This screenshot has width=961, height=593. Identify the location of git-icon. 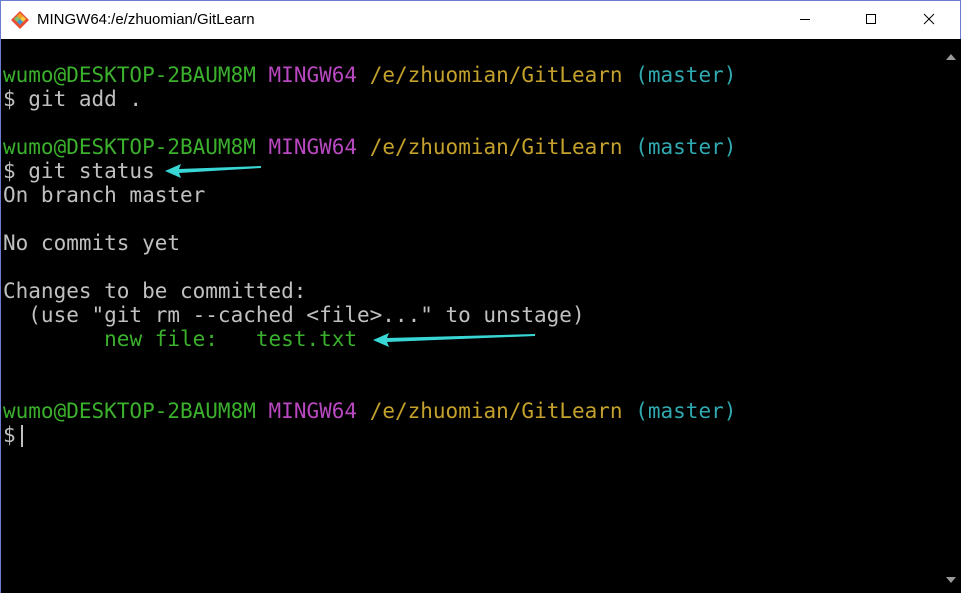
(20, 20).